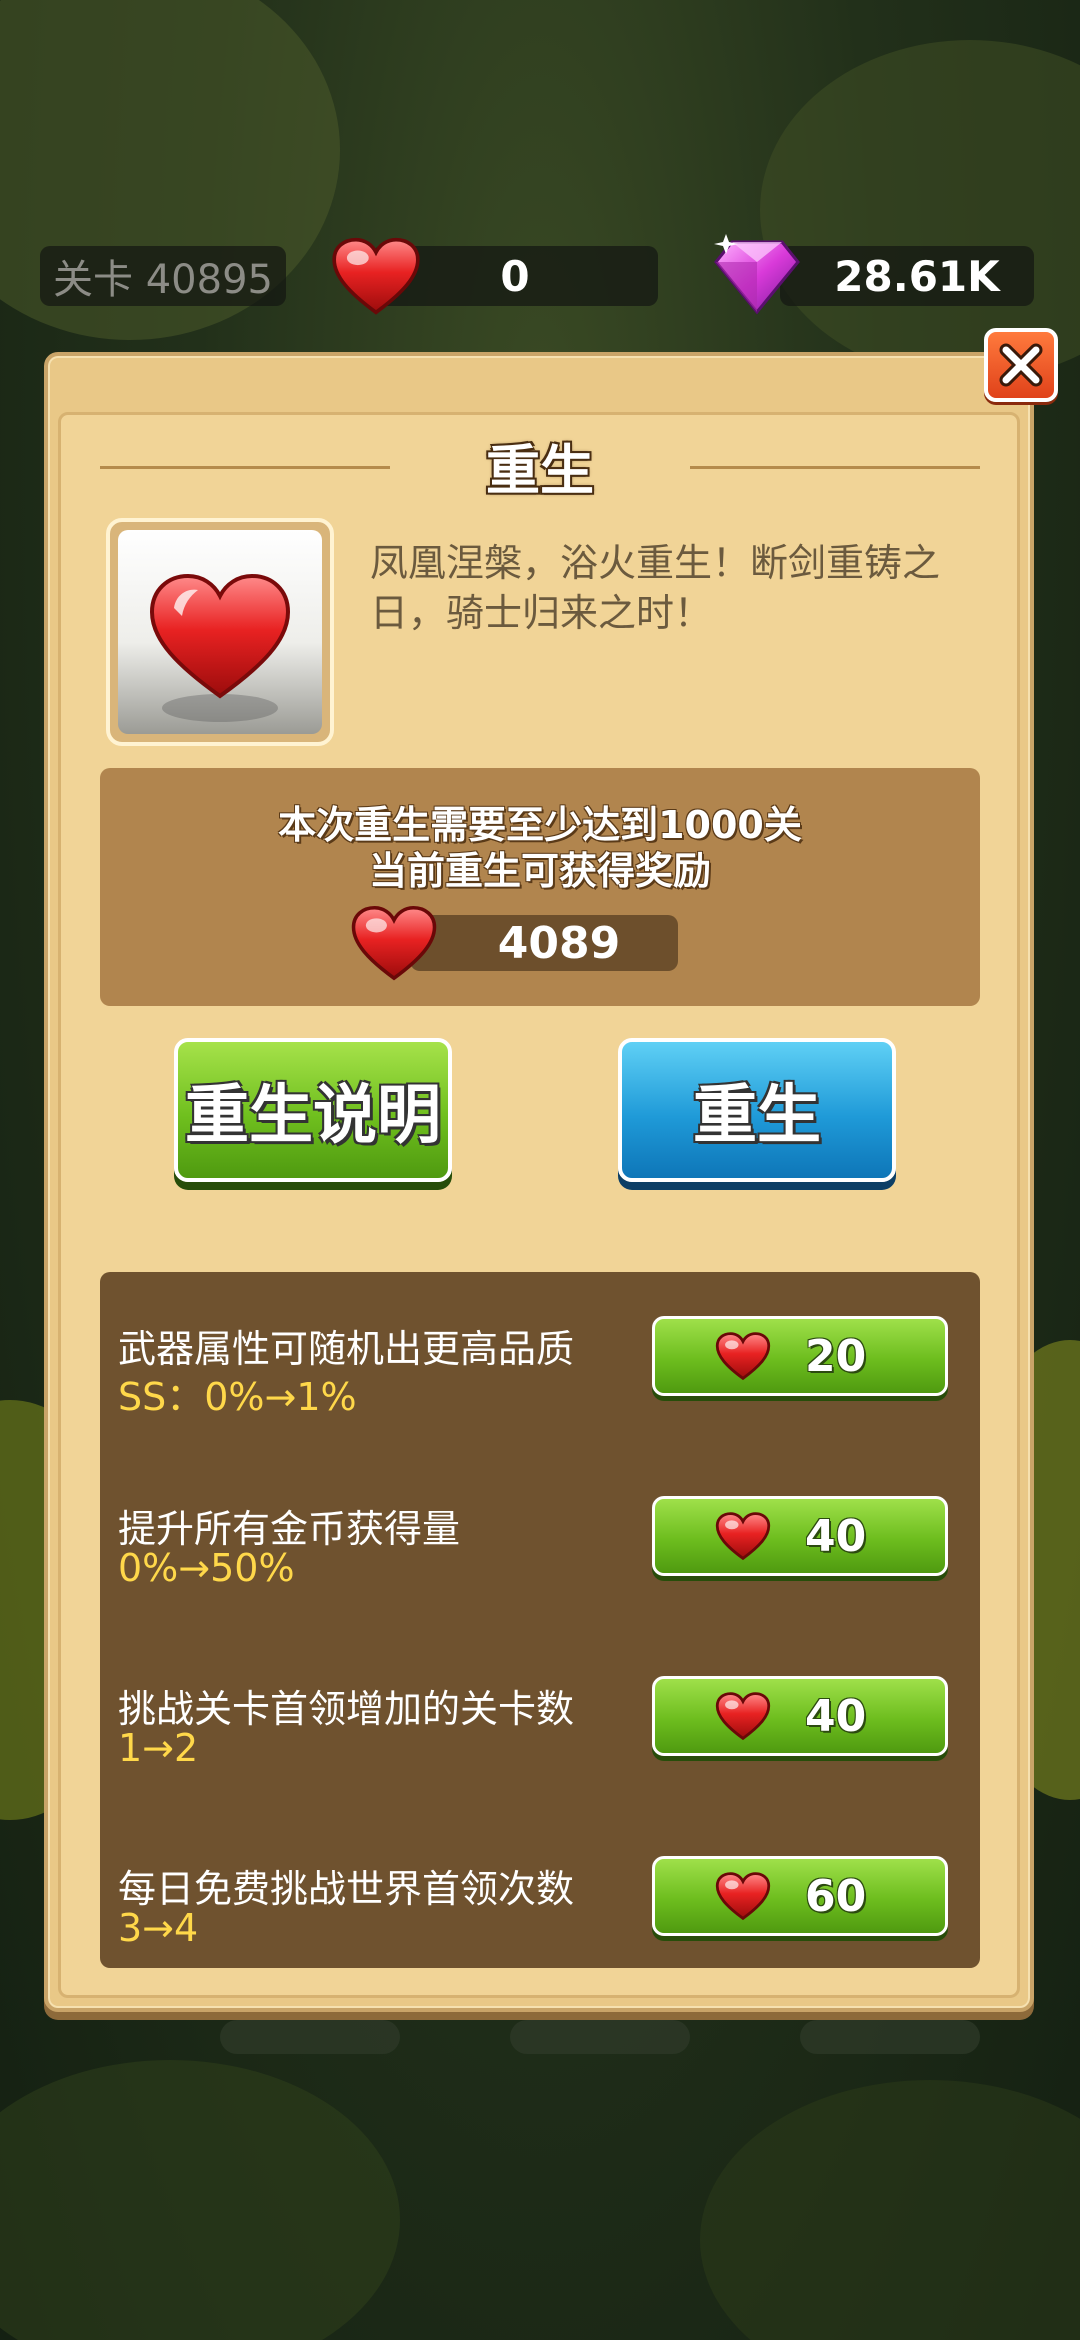 This screenshot has width=1080, height=2340. What do you see at coordinates (206, 1568) in the screenshot?
I see `upgrade-value: 0%→50%` at bounding box center [206, 1568].